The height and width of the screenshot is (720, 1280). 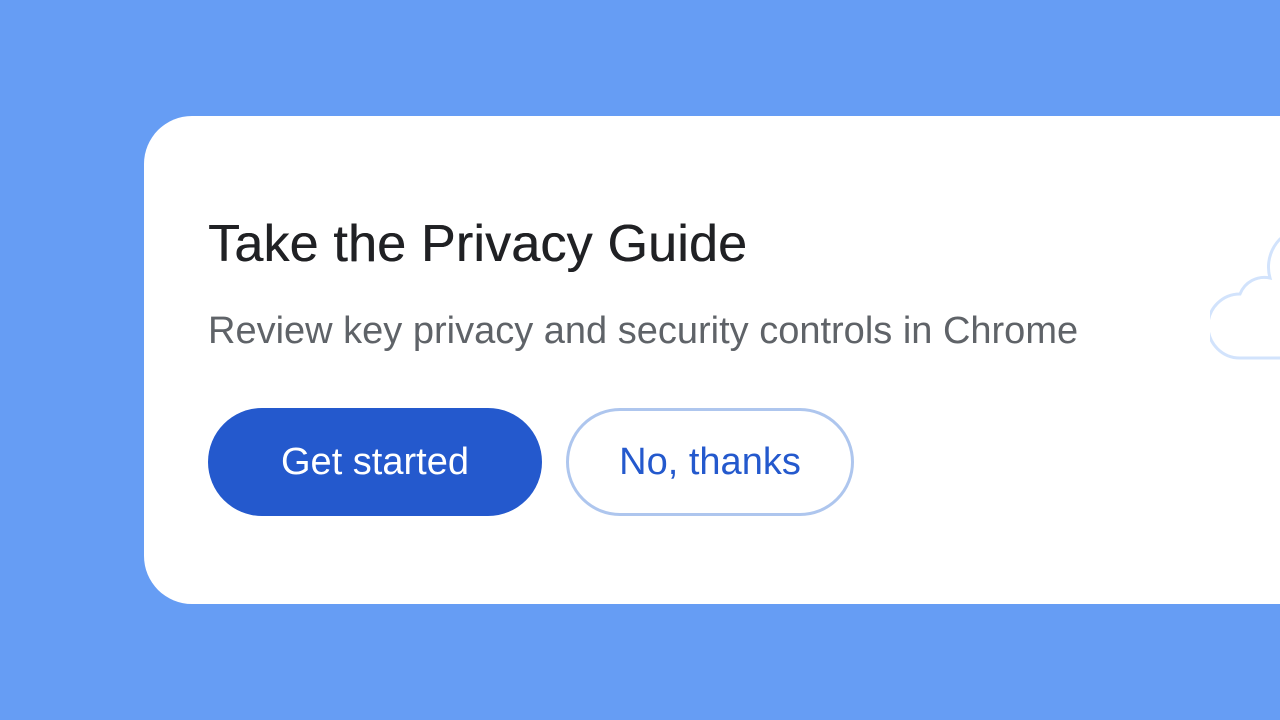 I want to click on get-started-button: Get started, so click(x=375, y=462).